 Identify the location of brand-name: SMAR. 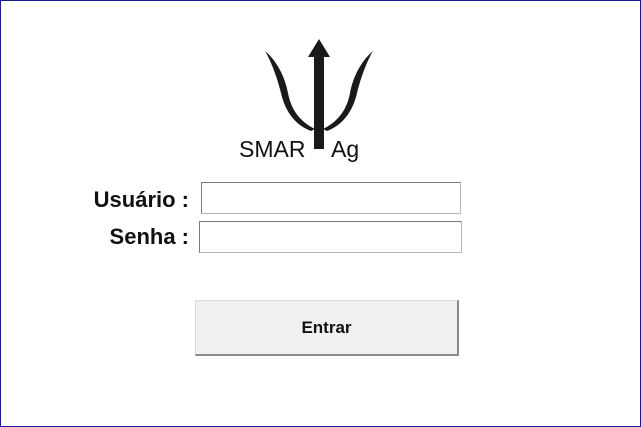
(272, 149).